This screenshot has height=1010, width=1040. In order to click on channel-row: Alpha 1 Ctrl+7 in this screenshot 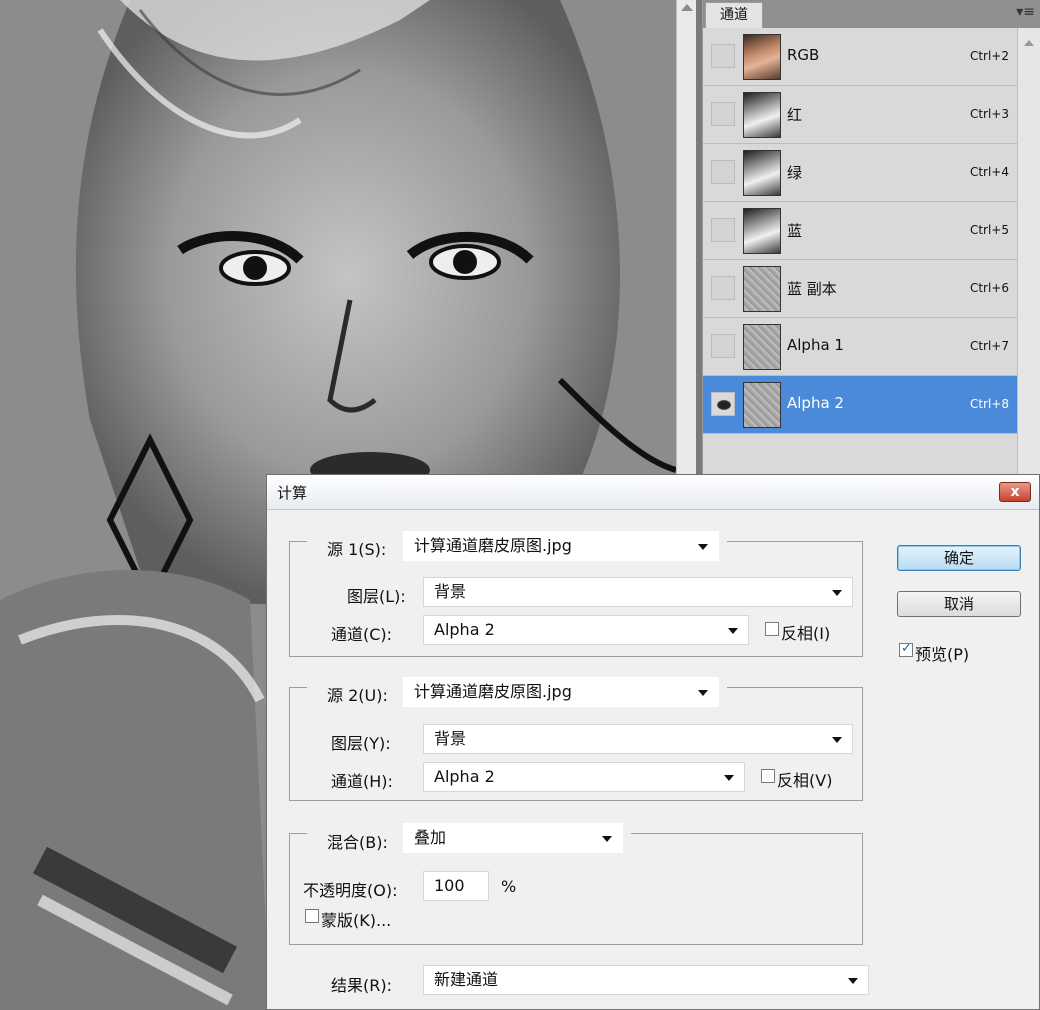, I will do `click(860, 347)`.